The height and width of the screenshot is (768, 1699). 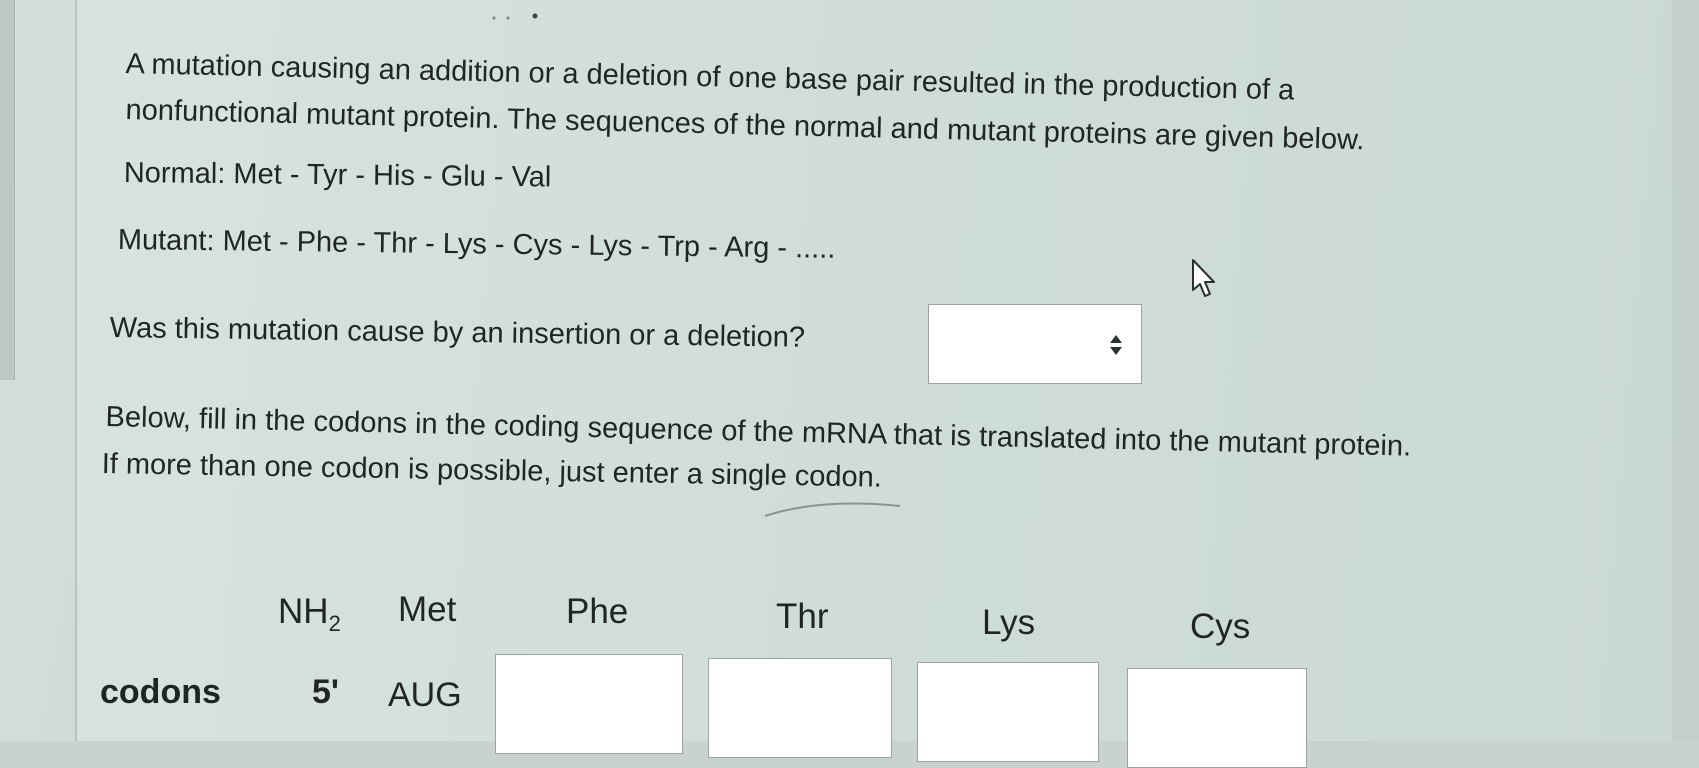 I want to click on amino-acid-phe: Phe, so click(x=597, y=611).